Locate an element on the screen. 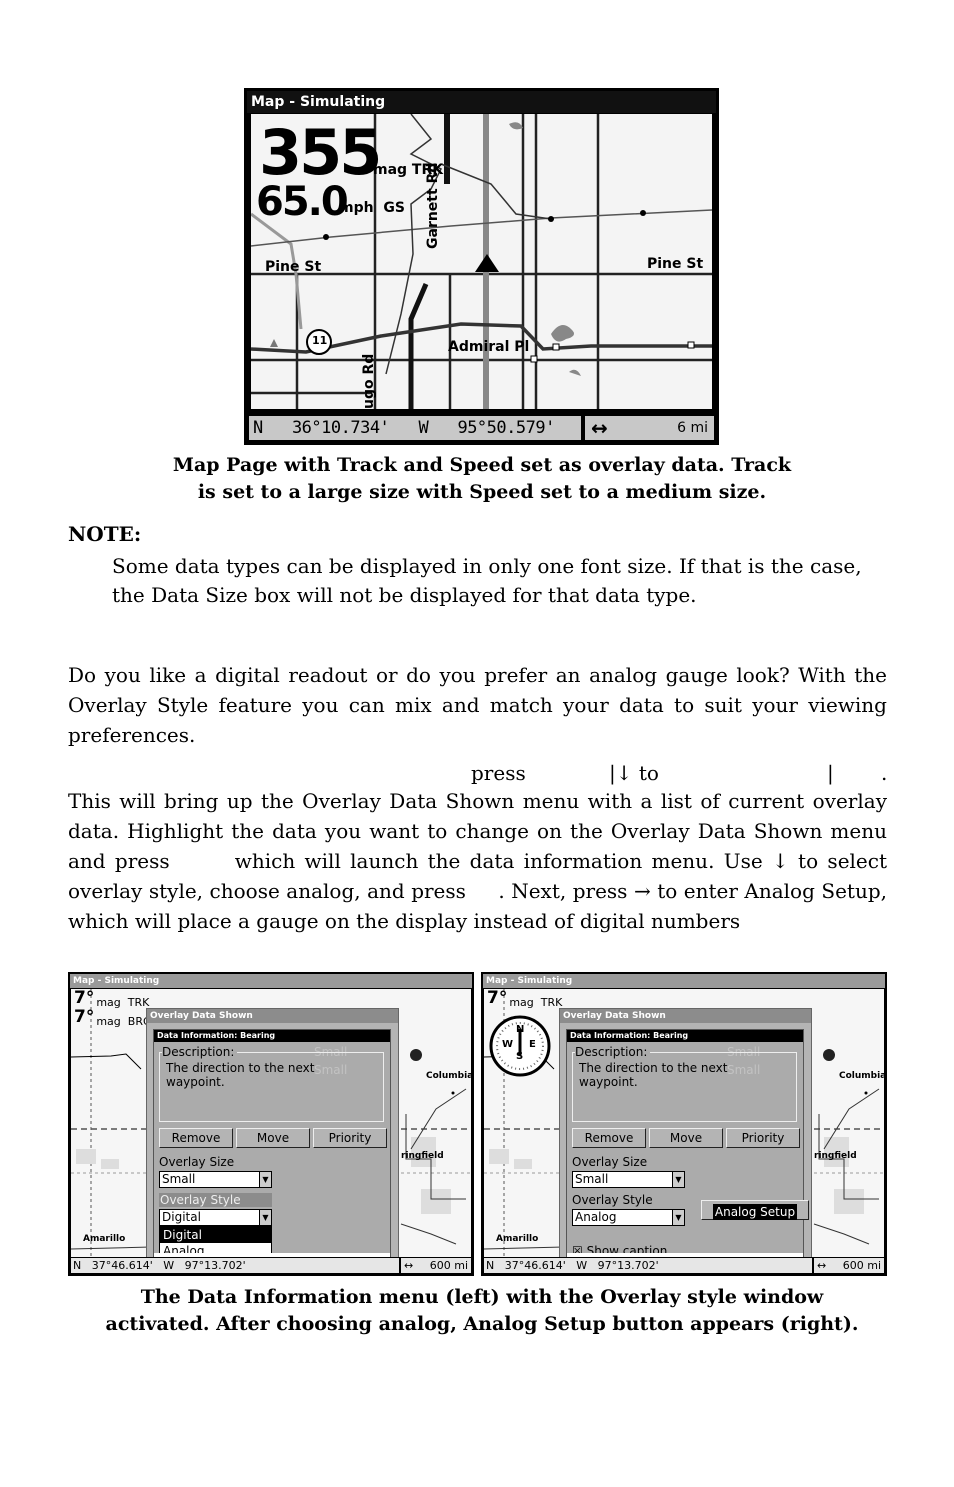  description-label: Description: is located at coordinates (200, 1052).